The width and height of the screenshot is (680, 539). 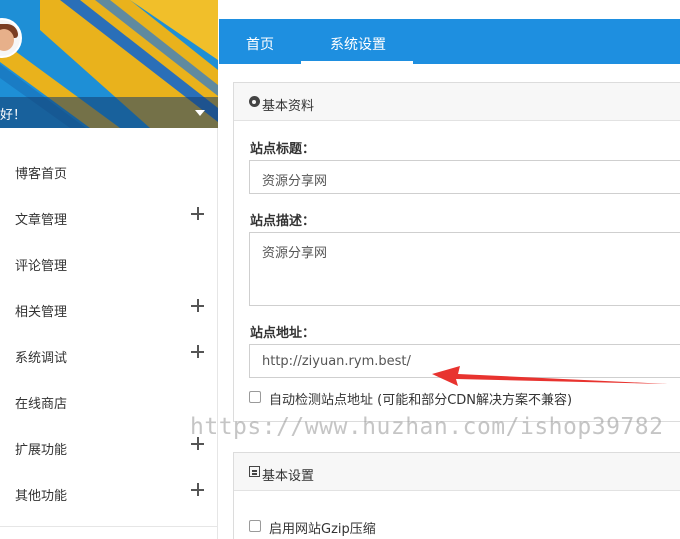 I want to click on sidebar-item-store: 在线商店, so click(x=109, y=401).